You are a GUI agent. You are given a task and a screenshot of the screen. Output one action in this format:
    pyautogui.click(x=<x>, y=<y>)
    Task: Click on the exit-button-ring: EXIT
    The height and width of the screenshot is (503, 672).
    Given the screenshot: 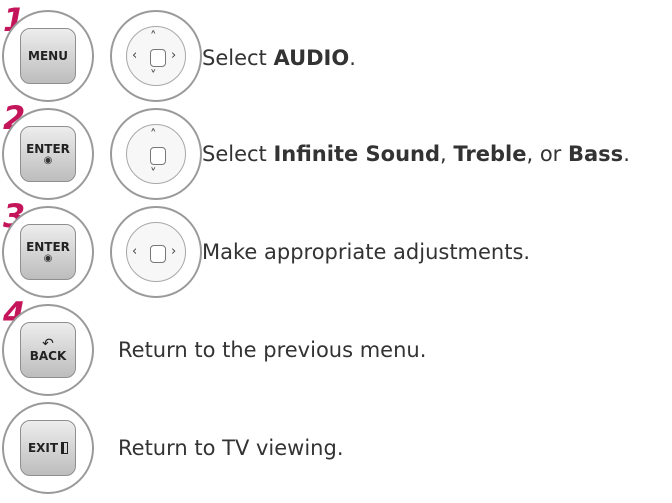 What is the action you would take?
    pyautogui.click(x=48, y=448)
    